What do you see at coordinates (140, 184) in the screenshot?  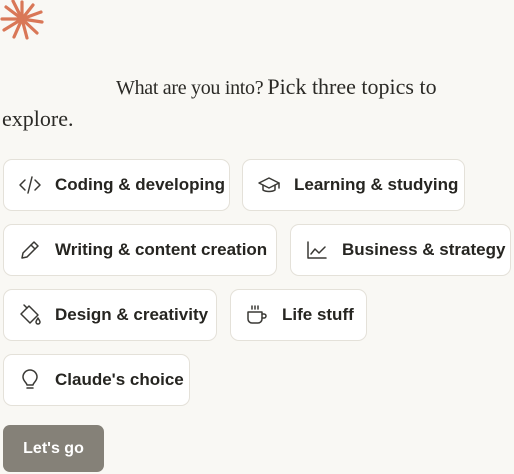 I see `topic-label: Coding & developing` at bounding box center [140, 184].